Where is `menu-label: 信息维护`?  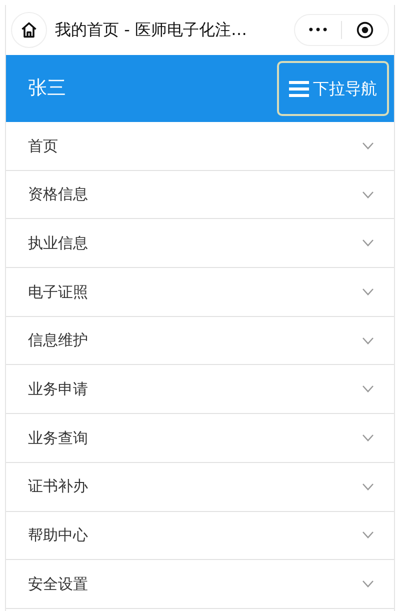 menu-label: 信息维护 is located at coordinates (58, 341).